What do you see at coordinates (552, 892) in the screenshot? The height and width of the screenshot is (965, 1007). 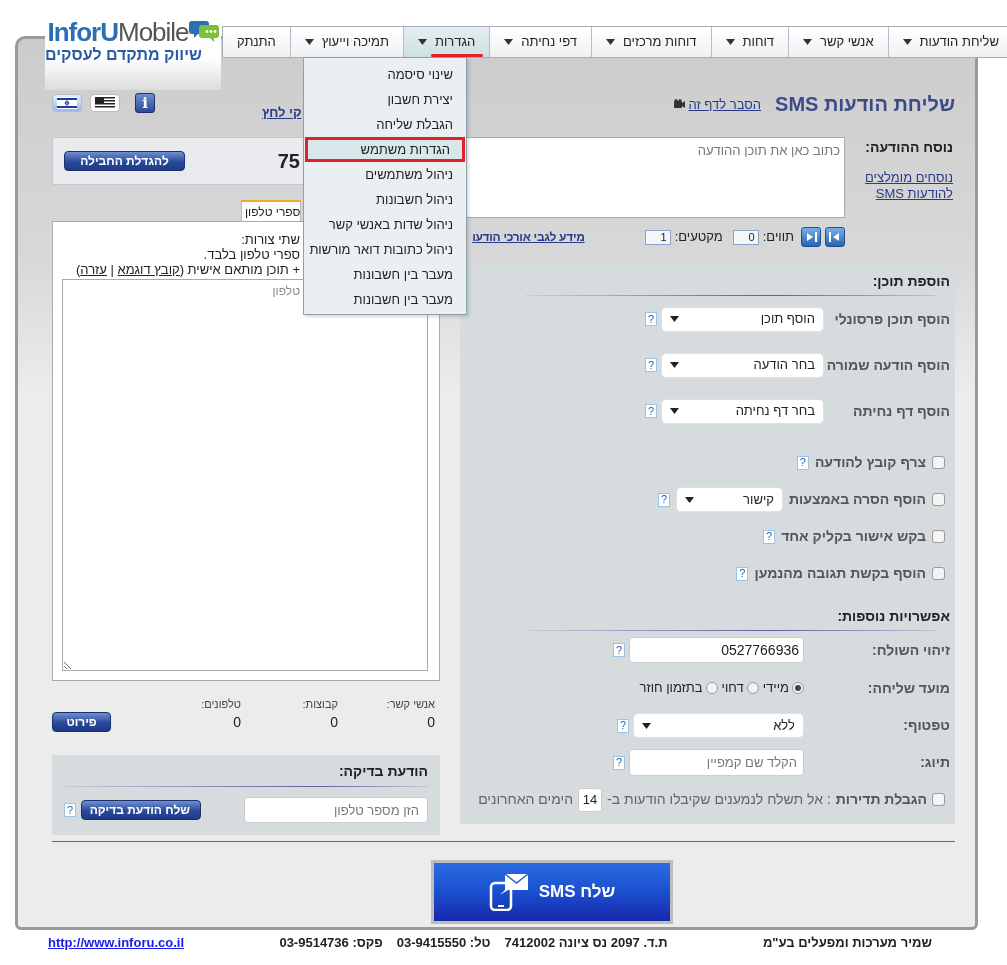 I see `send-sms-button: שלח SMS` at bounding box center [552, 892].